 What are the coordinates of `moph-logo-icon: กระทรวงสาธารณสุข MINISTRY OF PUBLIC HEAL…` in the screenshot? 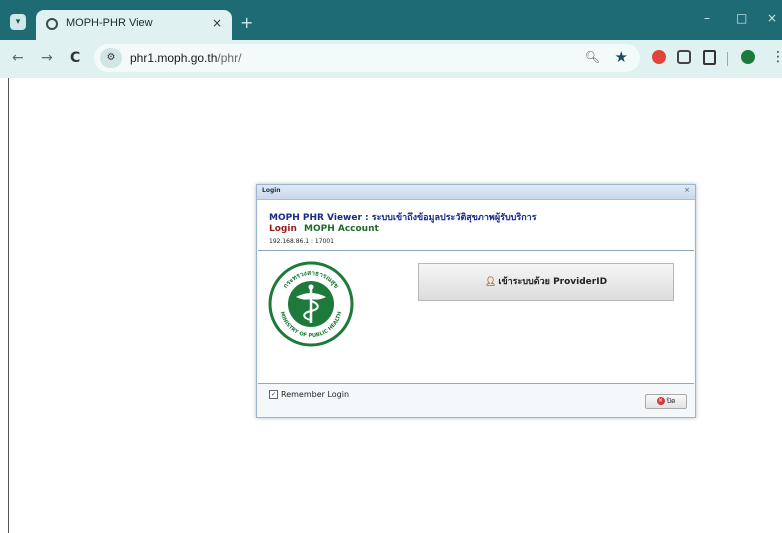 It's located at (311, 304).